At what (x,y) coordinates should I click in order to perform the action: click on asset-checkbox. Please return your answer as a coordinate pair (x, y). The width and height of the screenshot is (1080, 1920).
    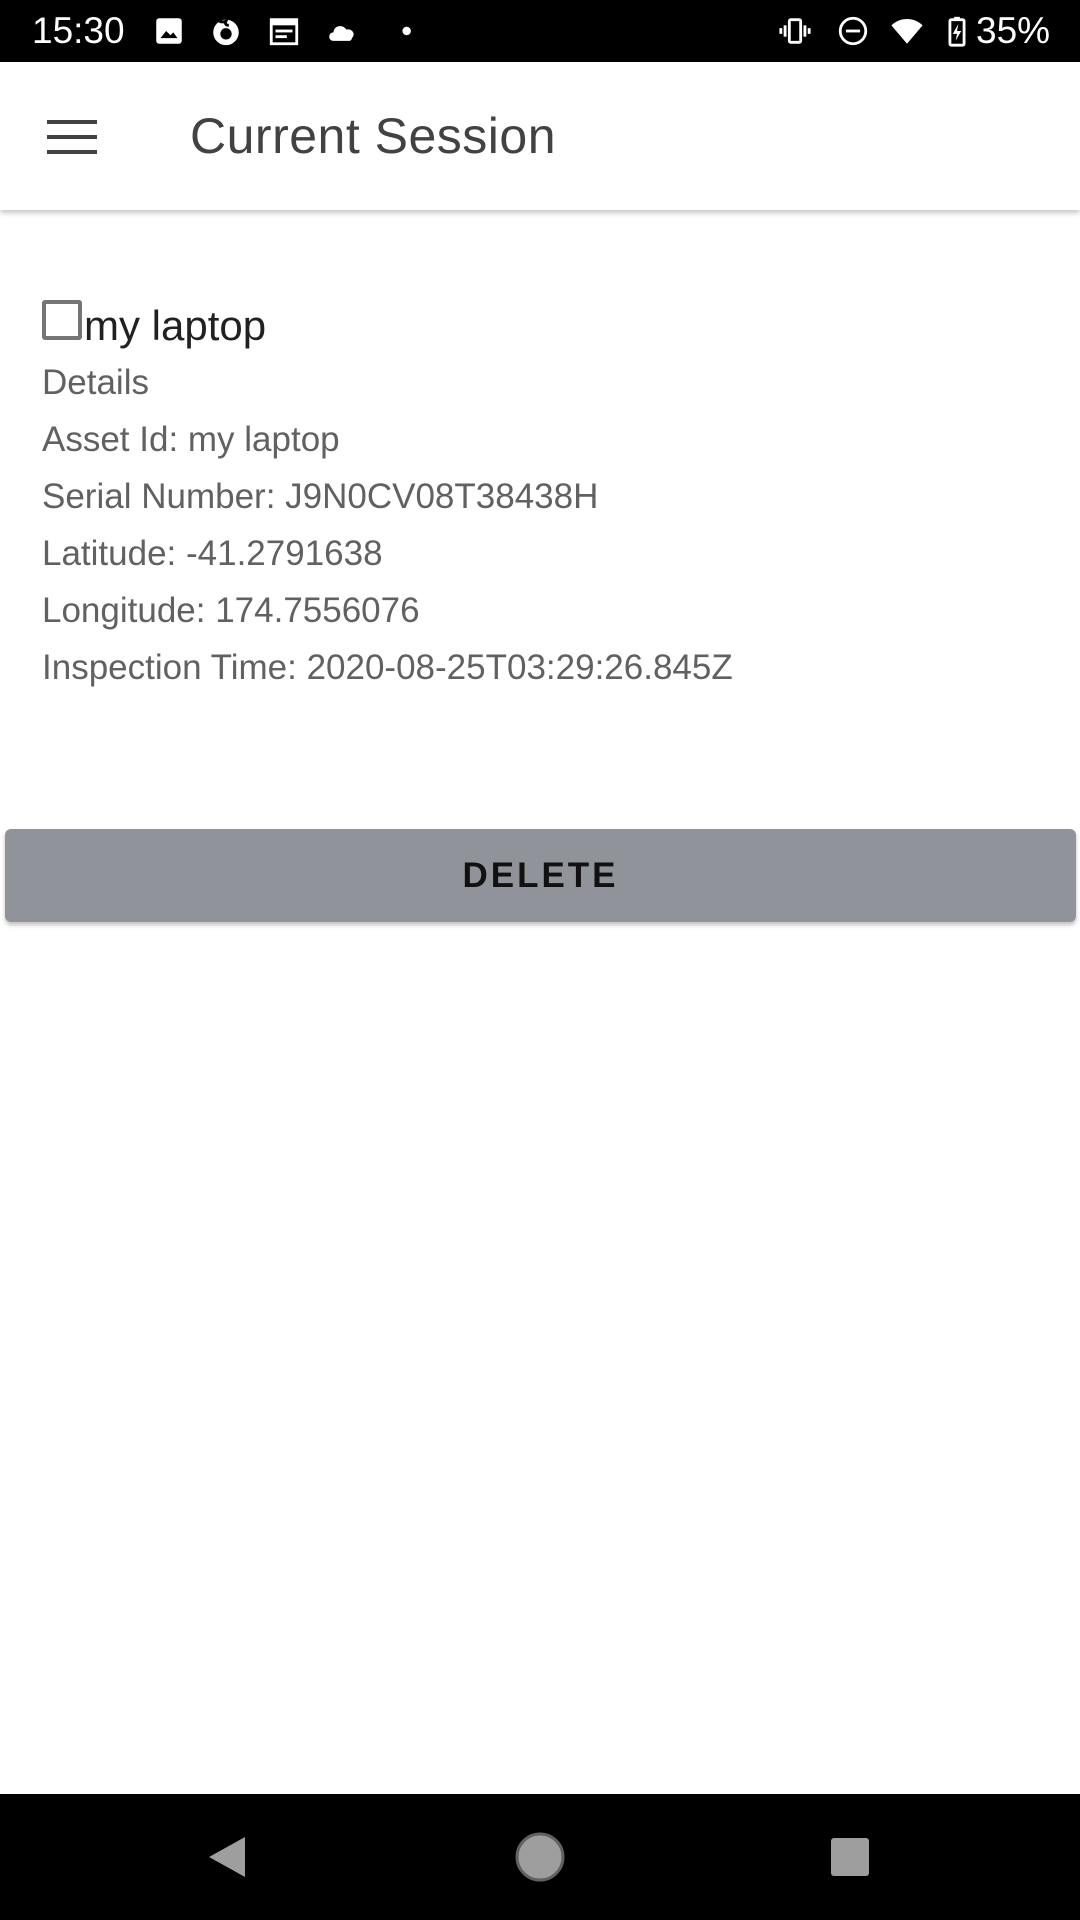
    Looking at the image, I should click on (62, 320).